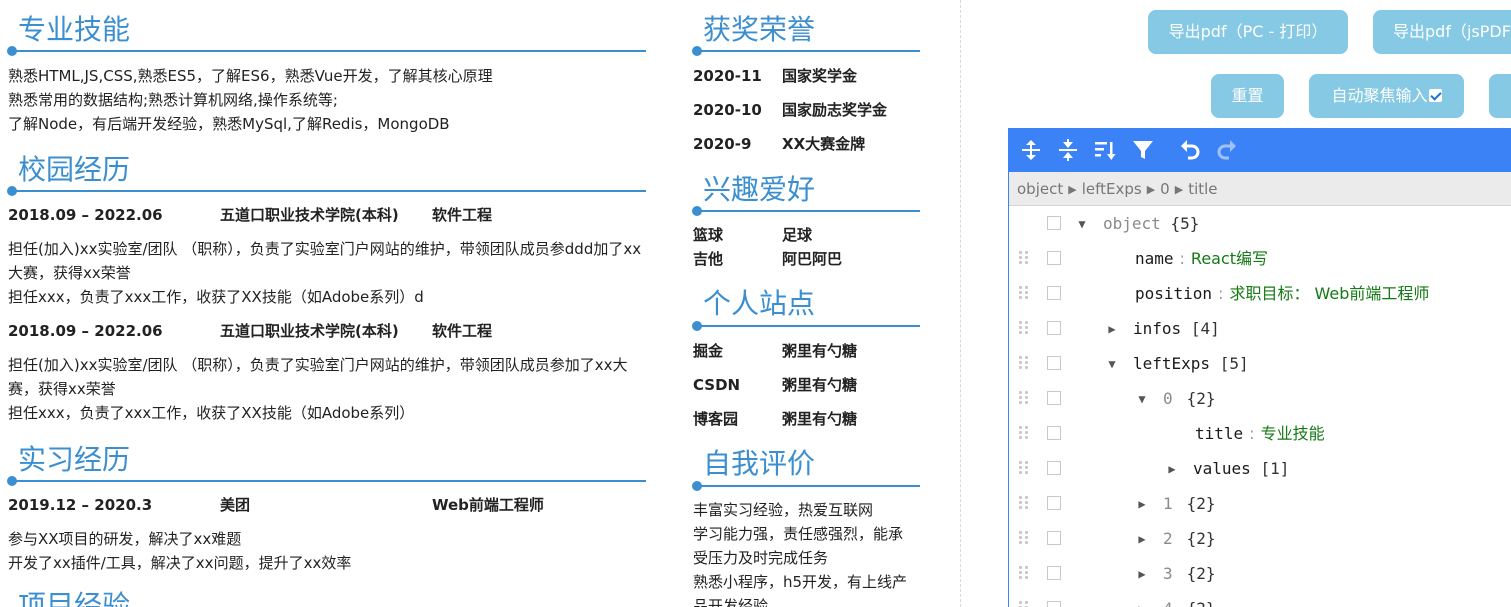  What do you see at coordinates (211, 413) in the screenshot?
I see `campus-desc: 担任xxx，负责了xxx工作，收获了XX技能（如Adobe系列）` at bounding box center [211, 413].